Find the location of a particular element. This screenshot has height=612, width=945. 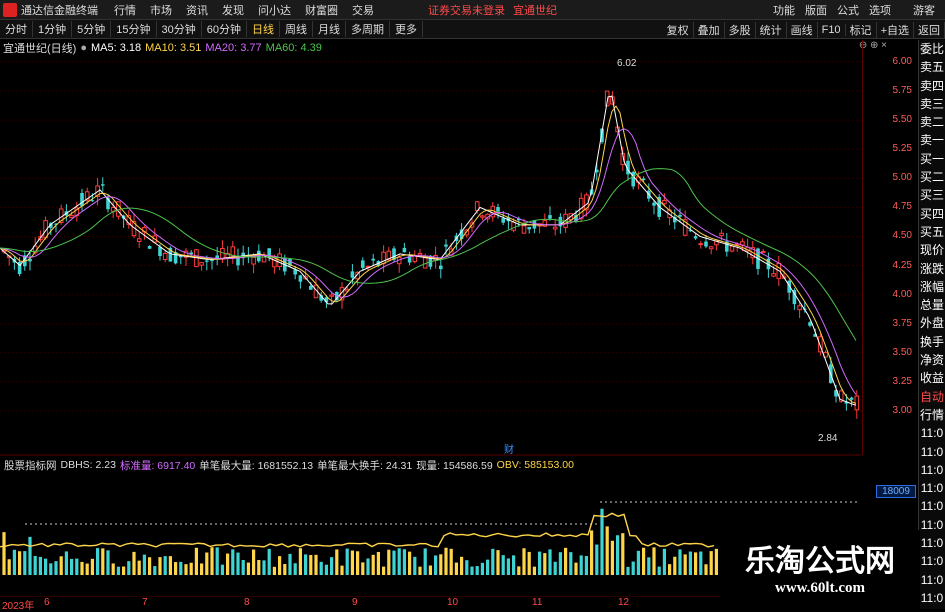

side-item: 卖一 is located at coordinates (932, 140).